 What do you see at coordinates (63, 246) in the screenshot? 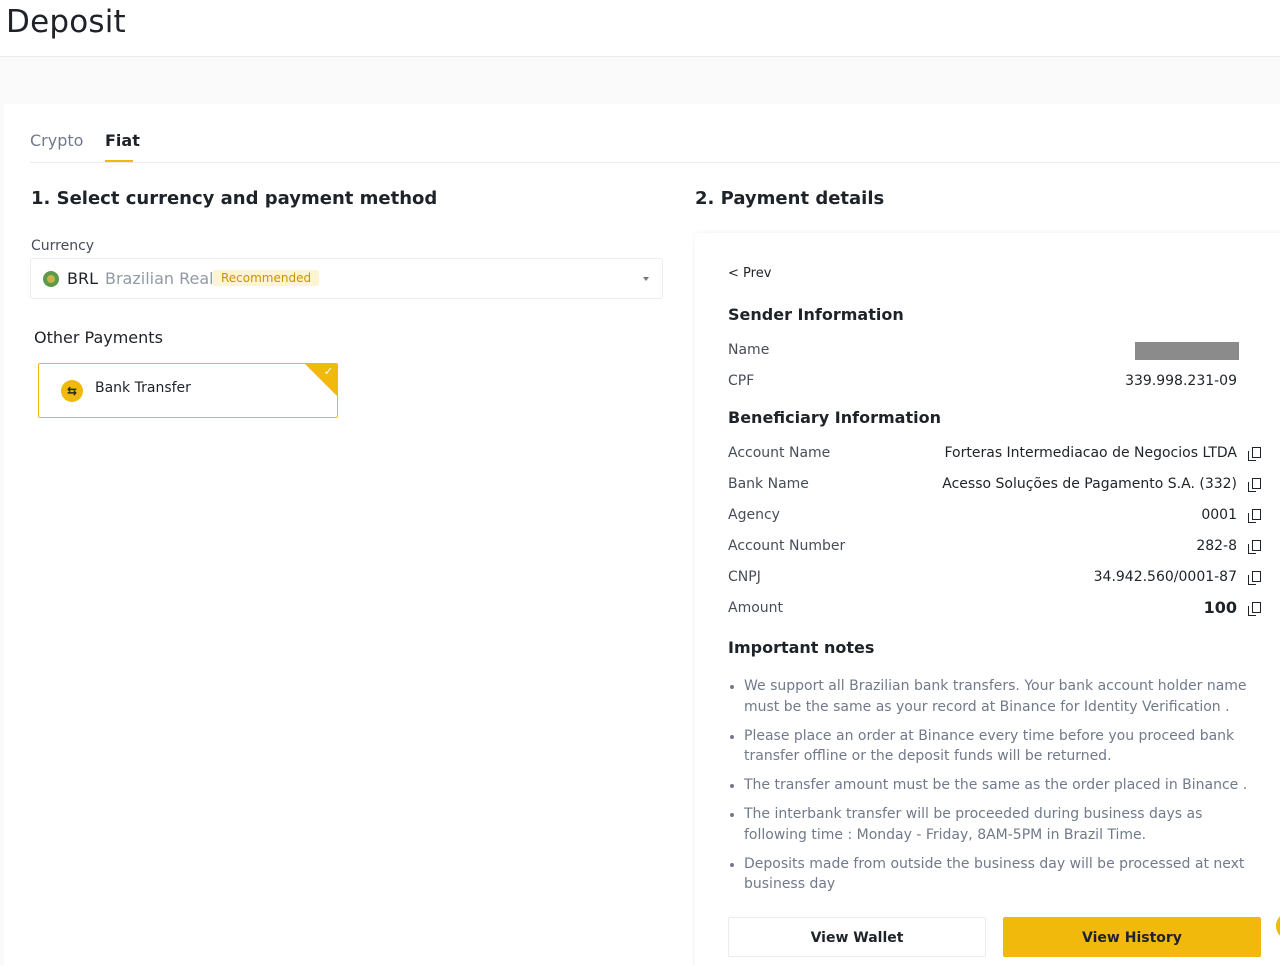
I see `currency-label: Currency` at bounding box center [63, 246].